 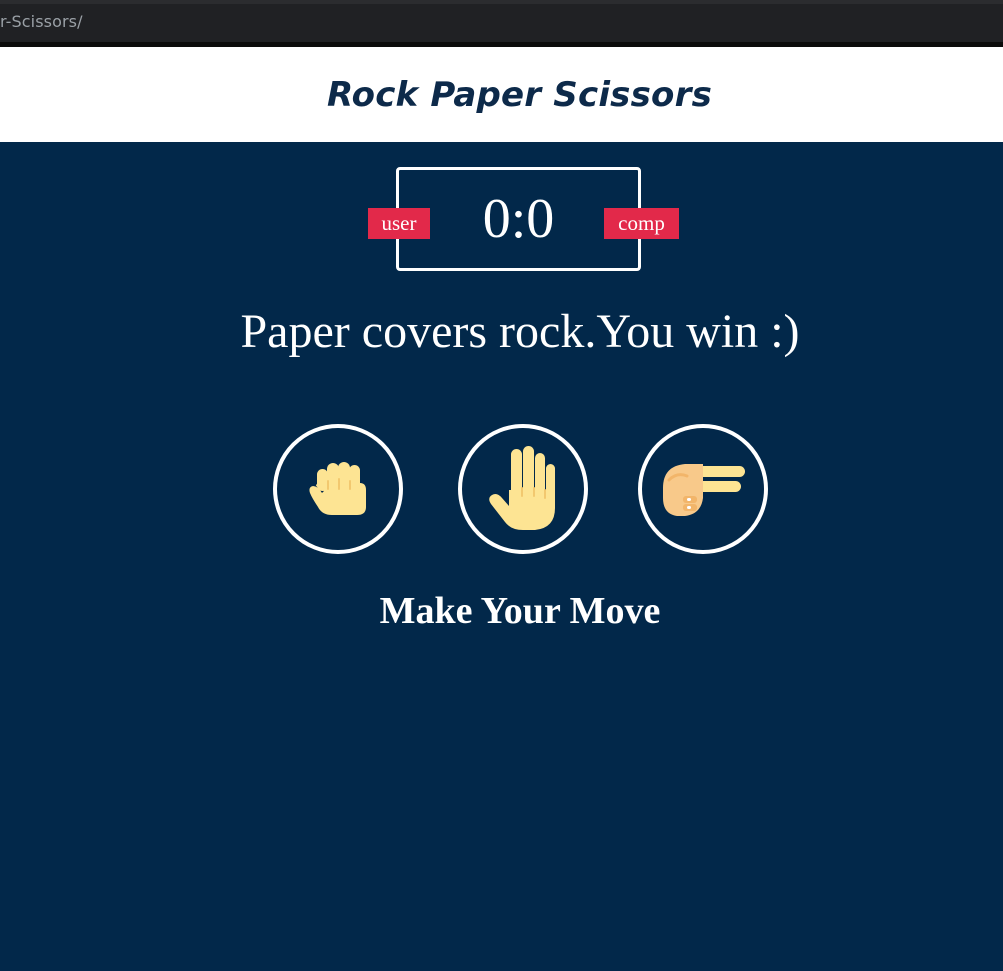 I want to click on raised-hand-icon, so click(x=522, y=488).